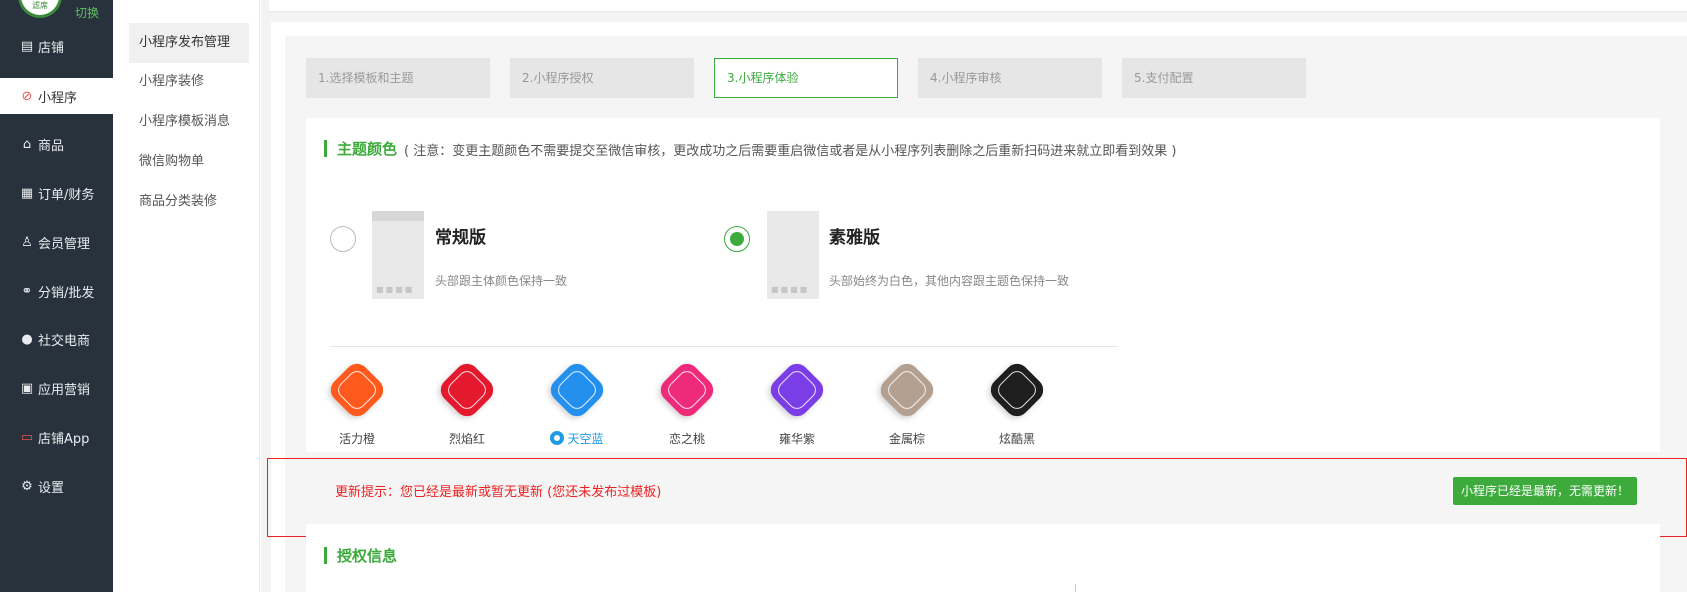  What do you see at coordinates (398, 255) in the screenshot?
I see `version-preview-standard: ■■■■` at bounding box center [398, 255].